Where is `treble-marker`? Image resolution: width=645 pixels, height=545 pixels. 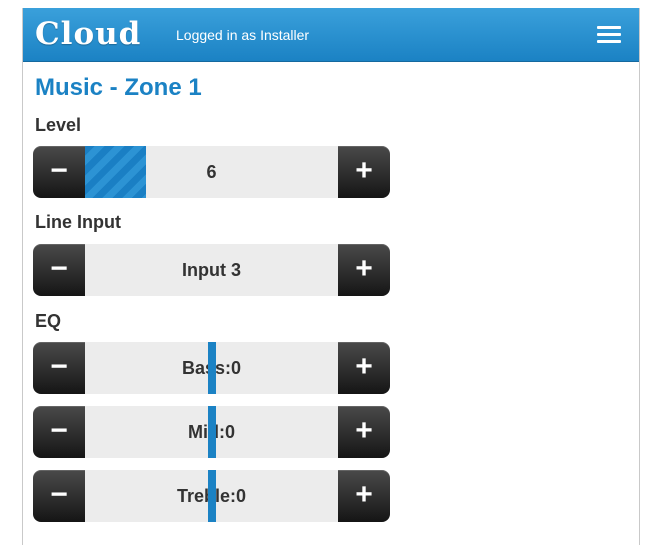 treble-marker is located at coordinates (212, 496).